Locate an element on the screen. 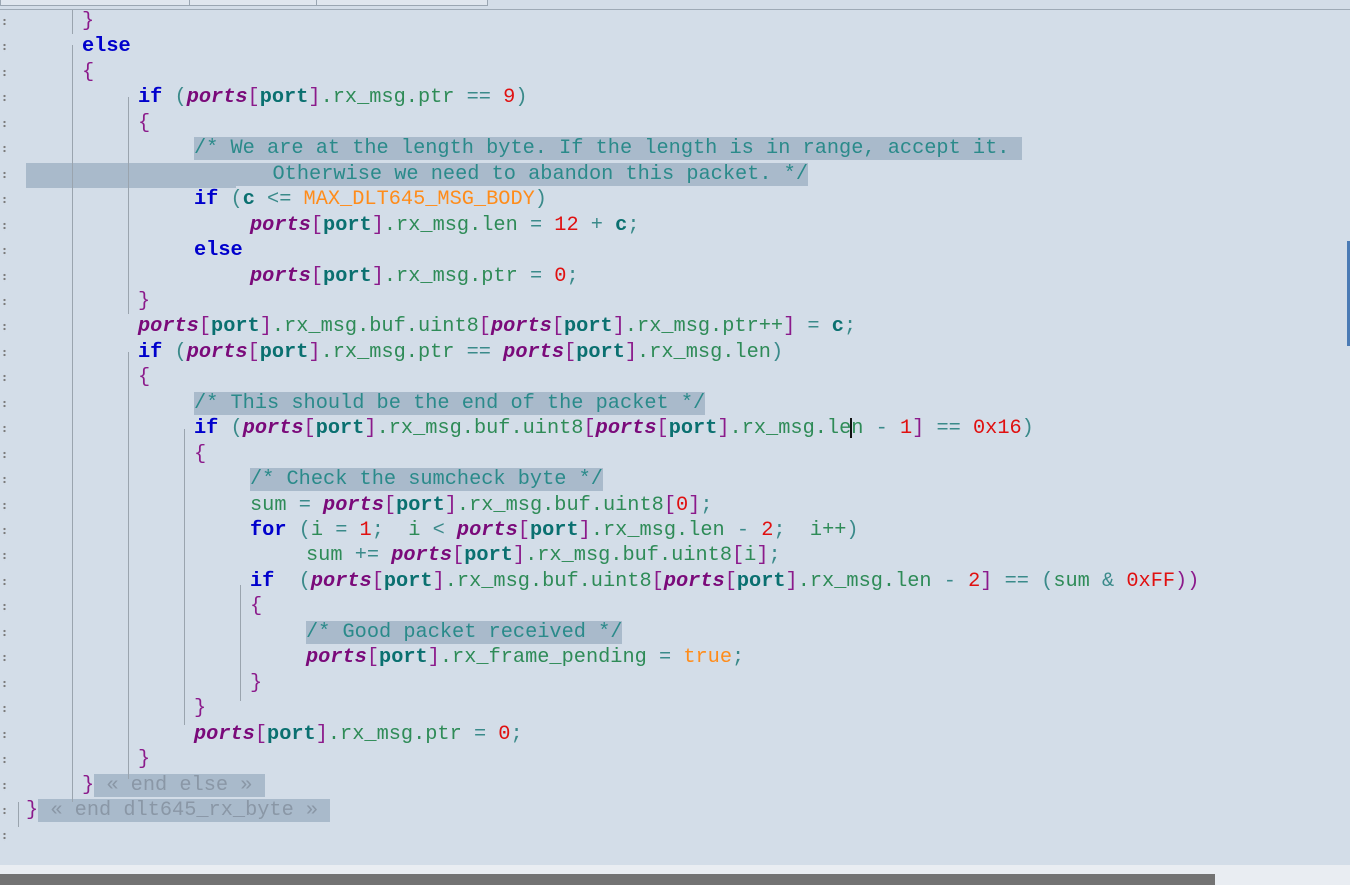 The width and height of the screenshot is (1350, 885). token-comment: /* Good packet received */ is located at coordinates (464, 632).